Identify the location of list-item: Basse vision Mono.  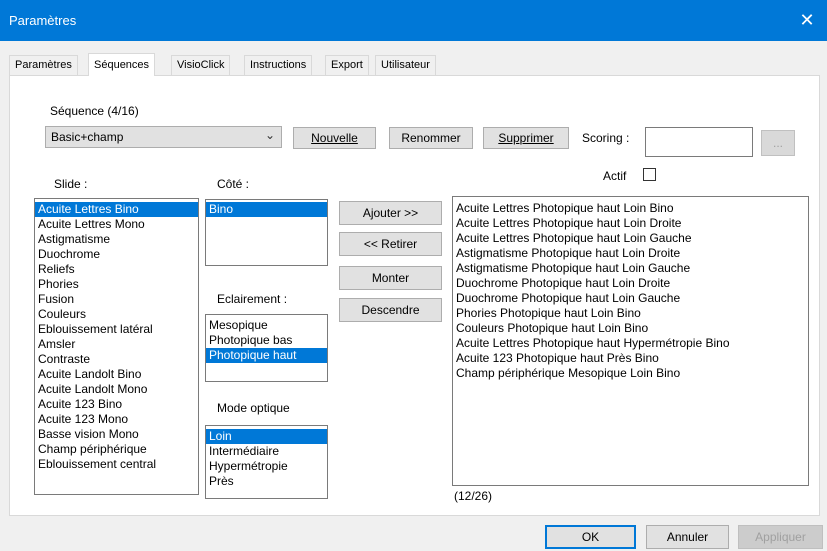
(116, 434).